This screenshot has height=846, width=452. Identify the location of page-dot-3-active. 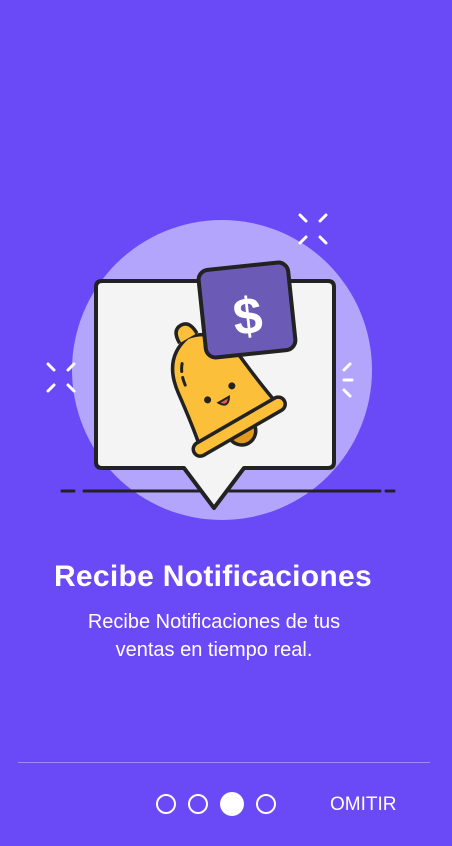
(232, 804).